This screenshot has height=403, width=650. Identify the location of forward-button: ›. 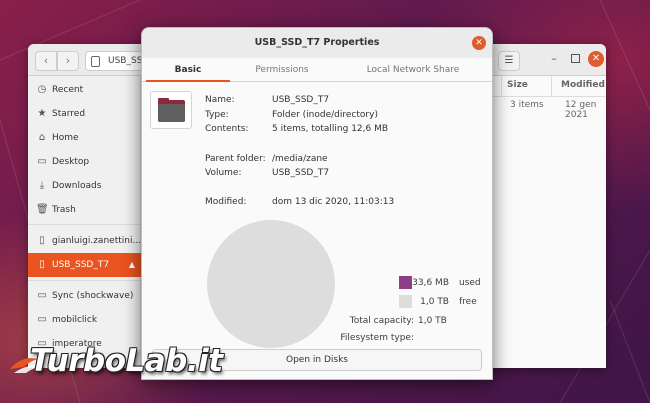
(68, 61).